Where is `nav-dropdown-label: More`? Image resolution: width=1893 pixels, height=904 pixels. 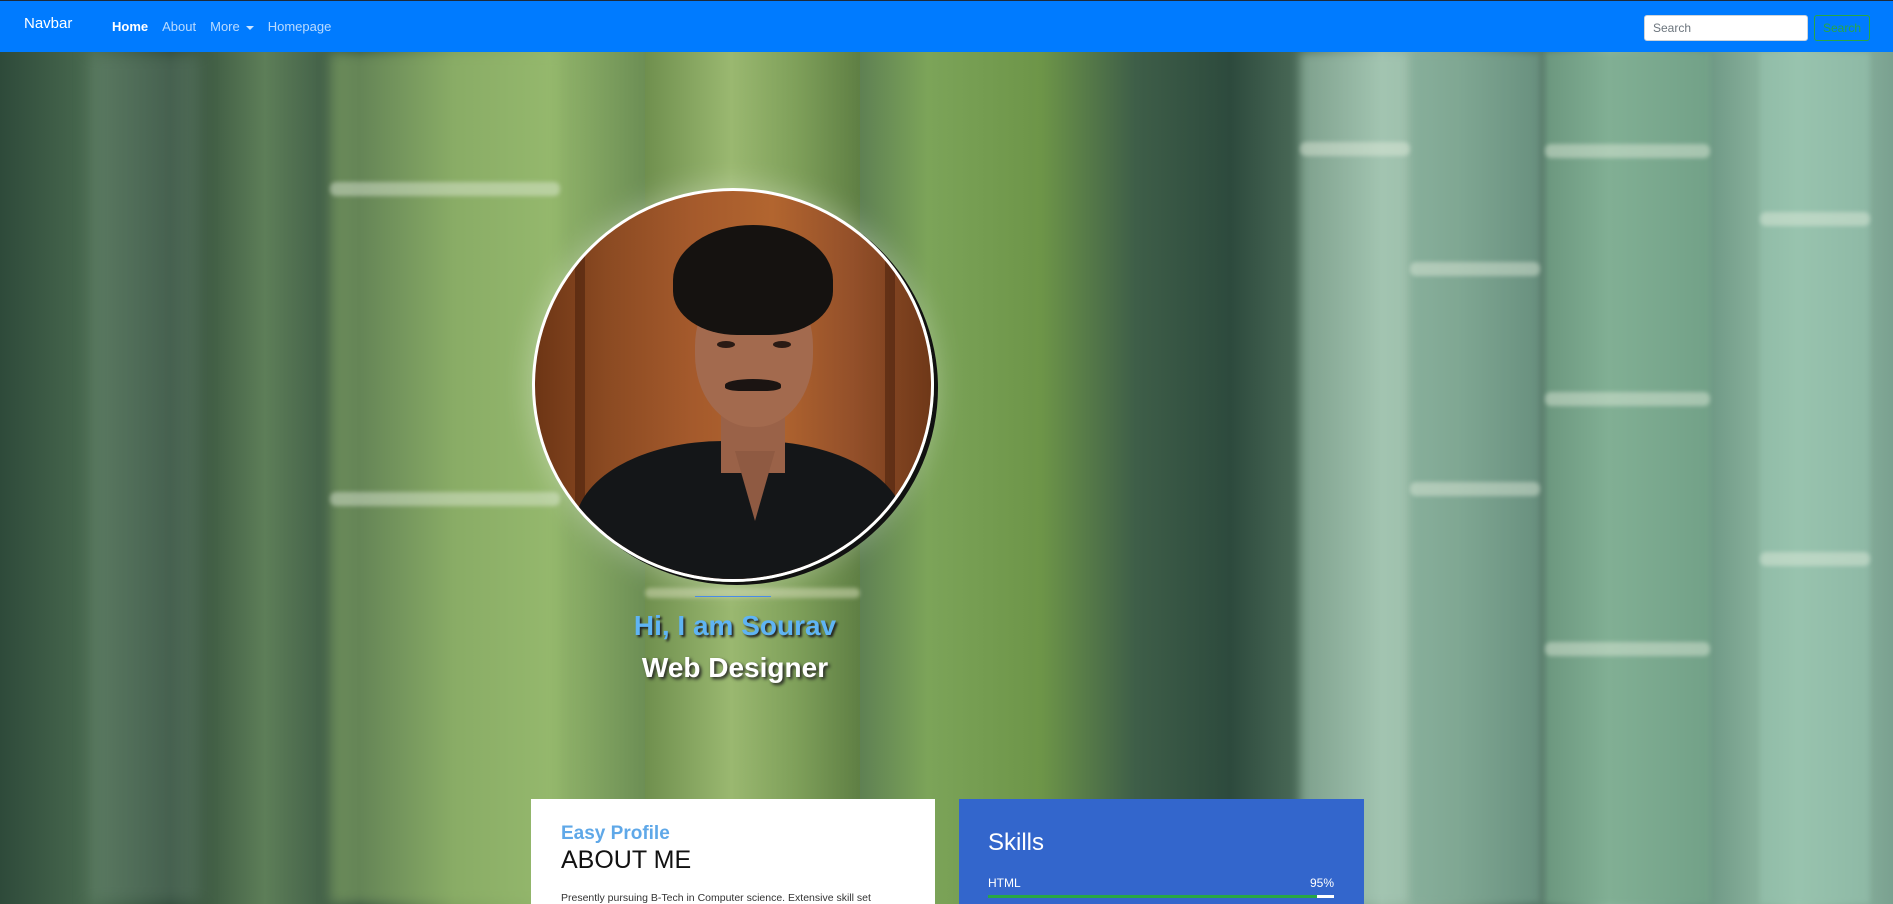
nav-dropdown-label: More is located at coordinates (225, 26).